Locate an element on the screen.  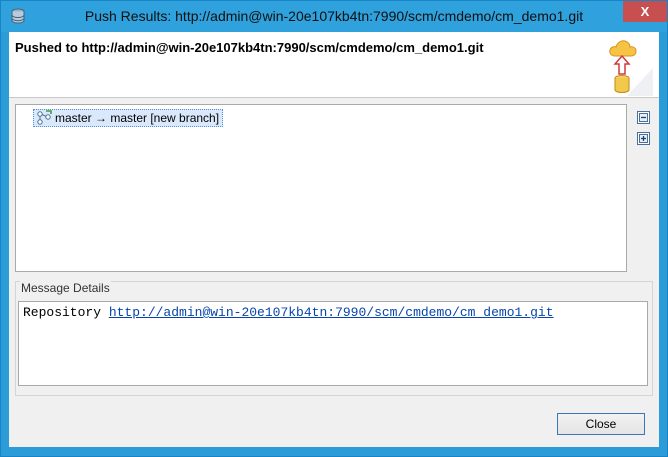
collapse-all-icon is located at coordinates (643, 117).